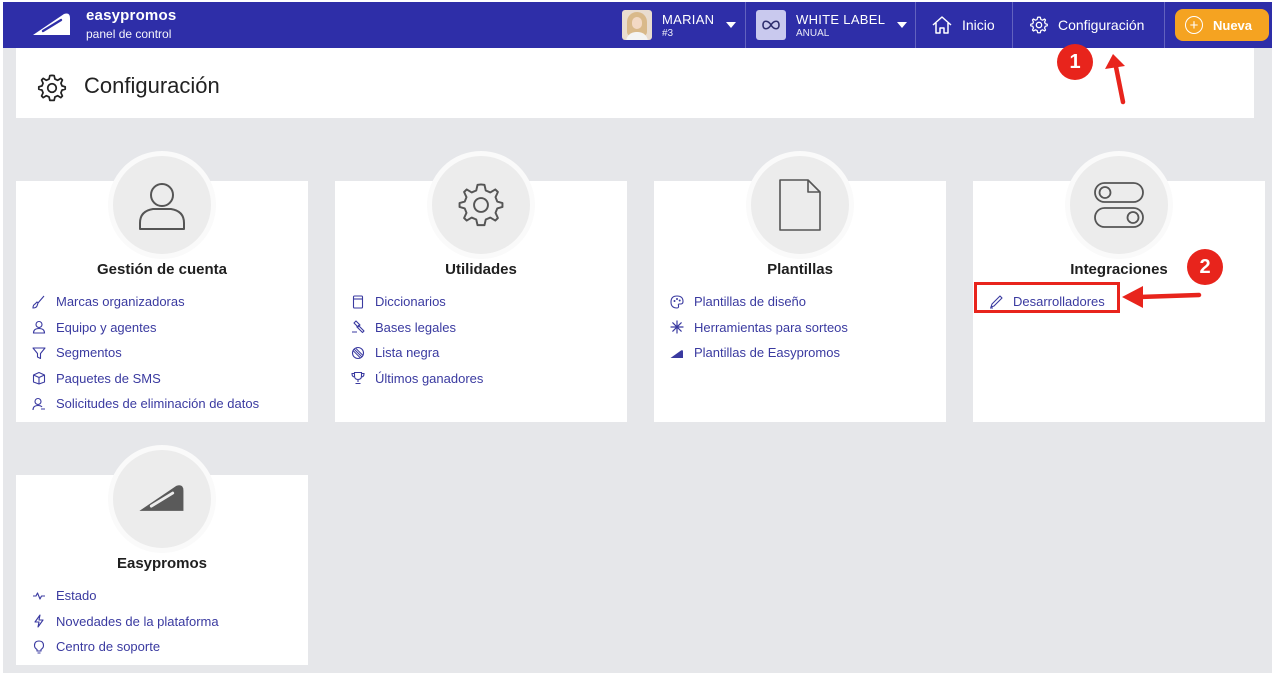 This screenshot has height=675, width=1275. I want to click on card-title: Utilidades, so click(481, 269).